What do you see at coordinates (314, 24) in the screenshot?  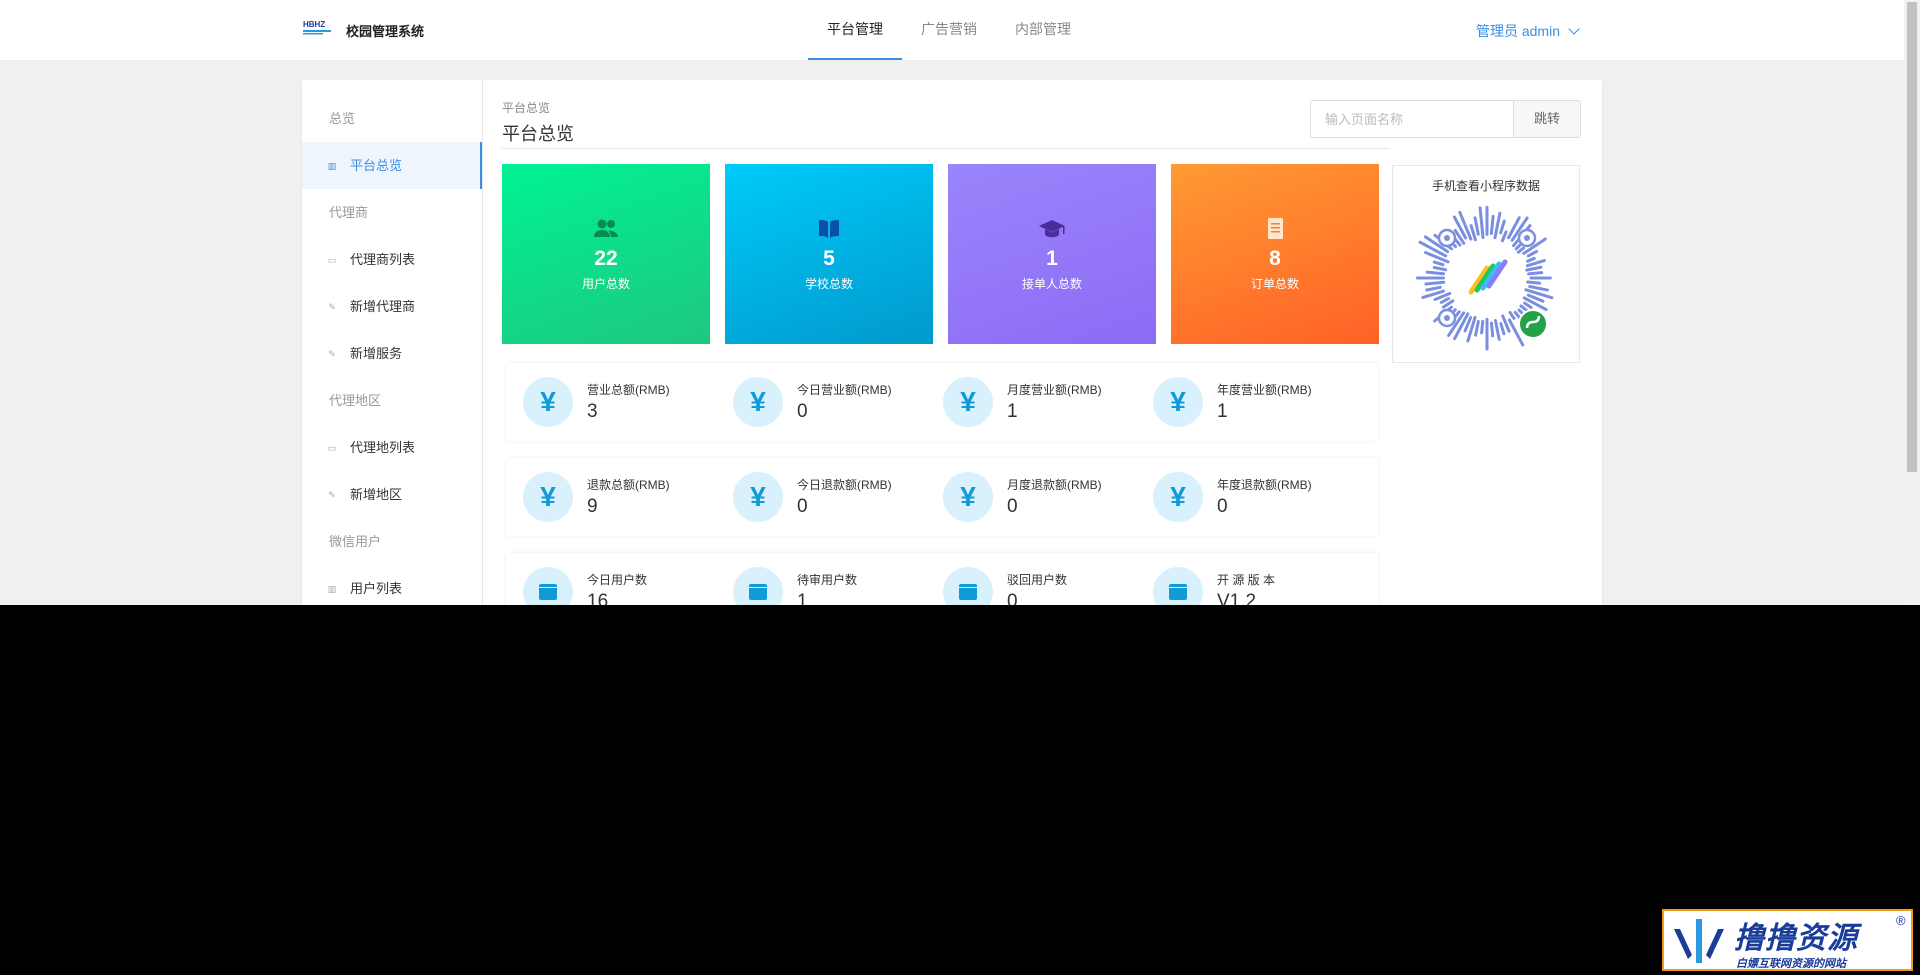 I see `svg-text: HBHZ` at bounding box center [314, 24].